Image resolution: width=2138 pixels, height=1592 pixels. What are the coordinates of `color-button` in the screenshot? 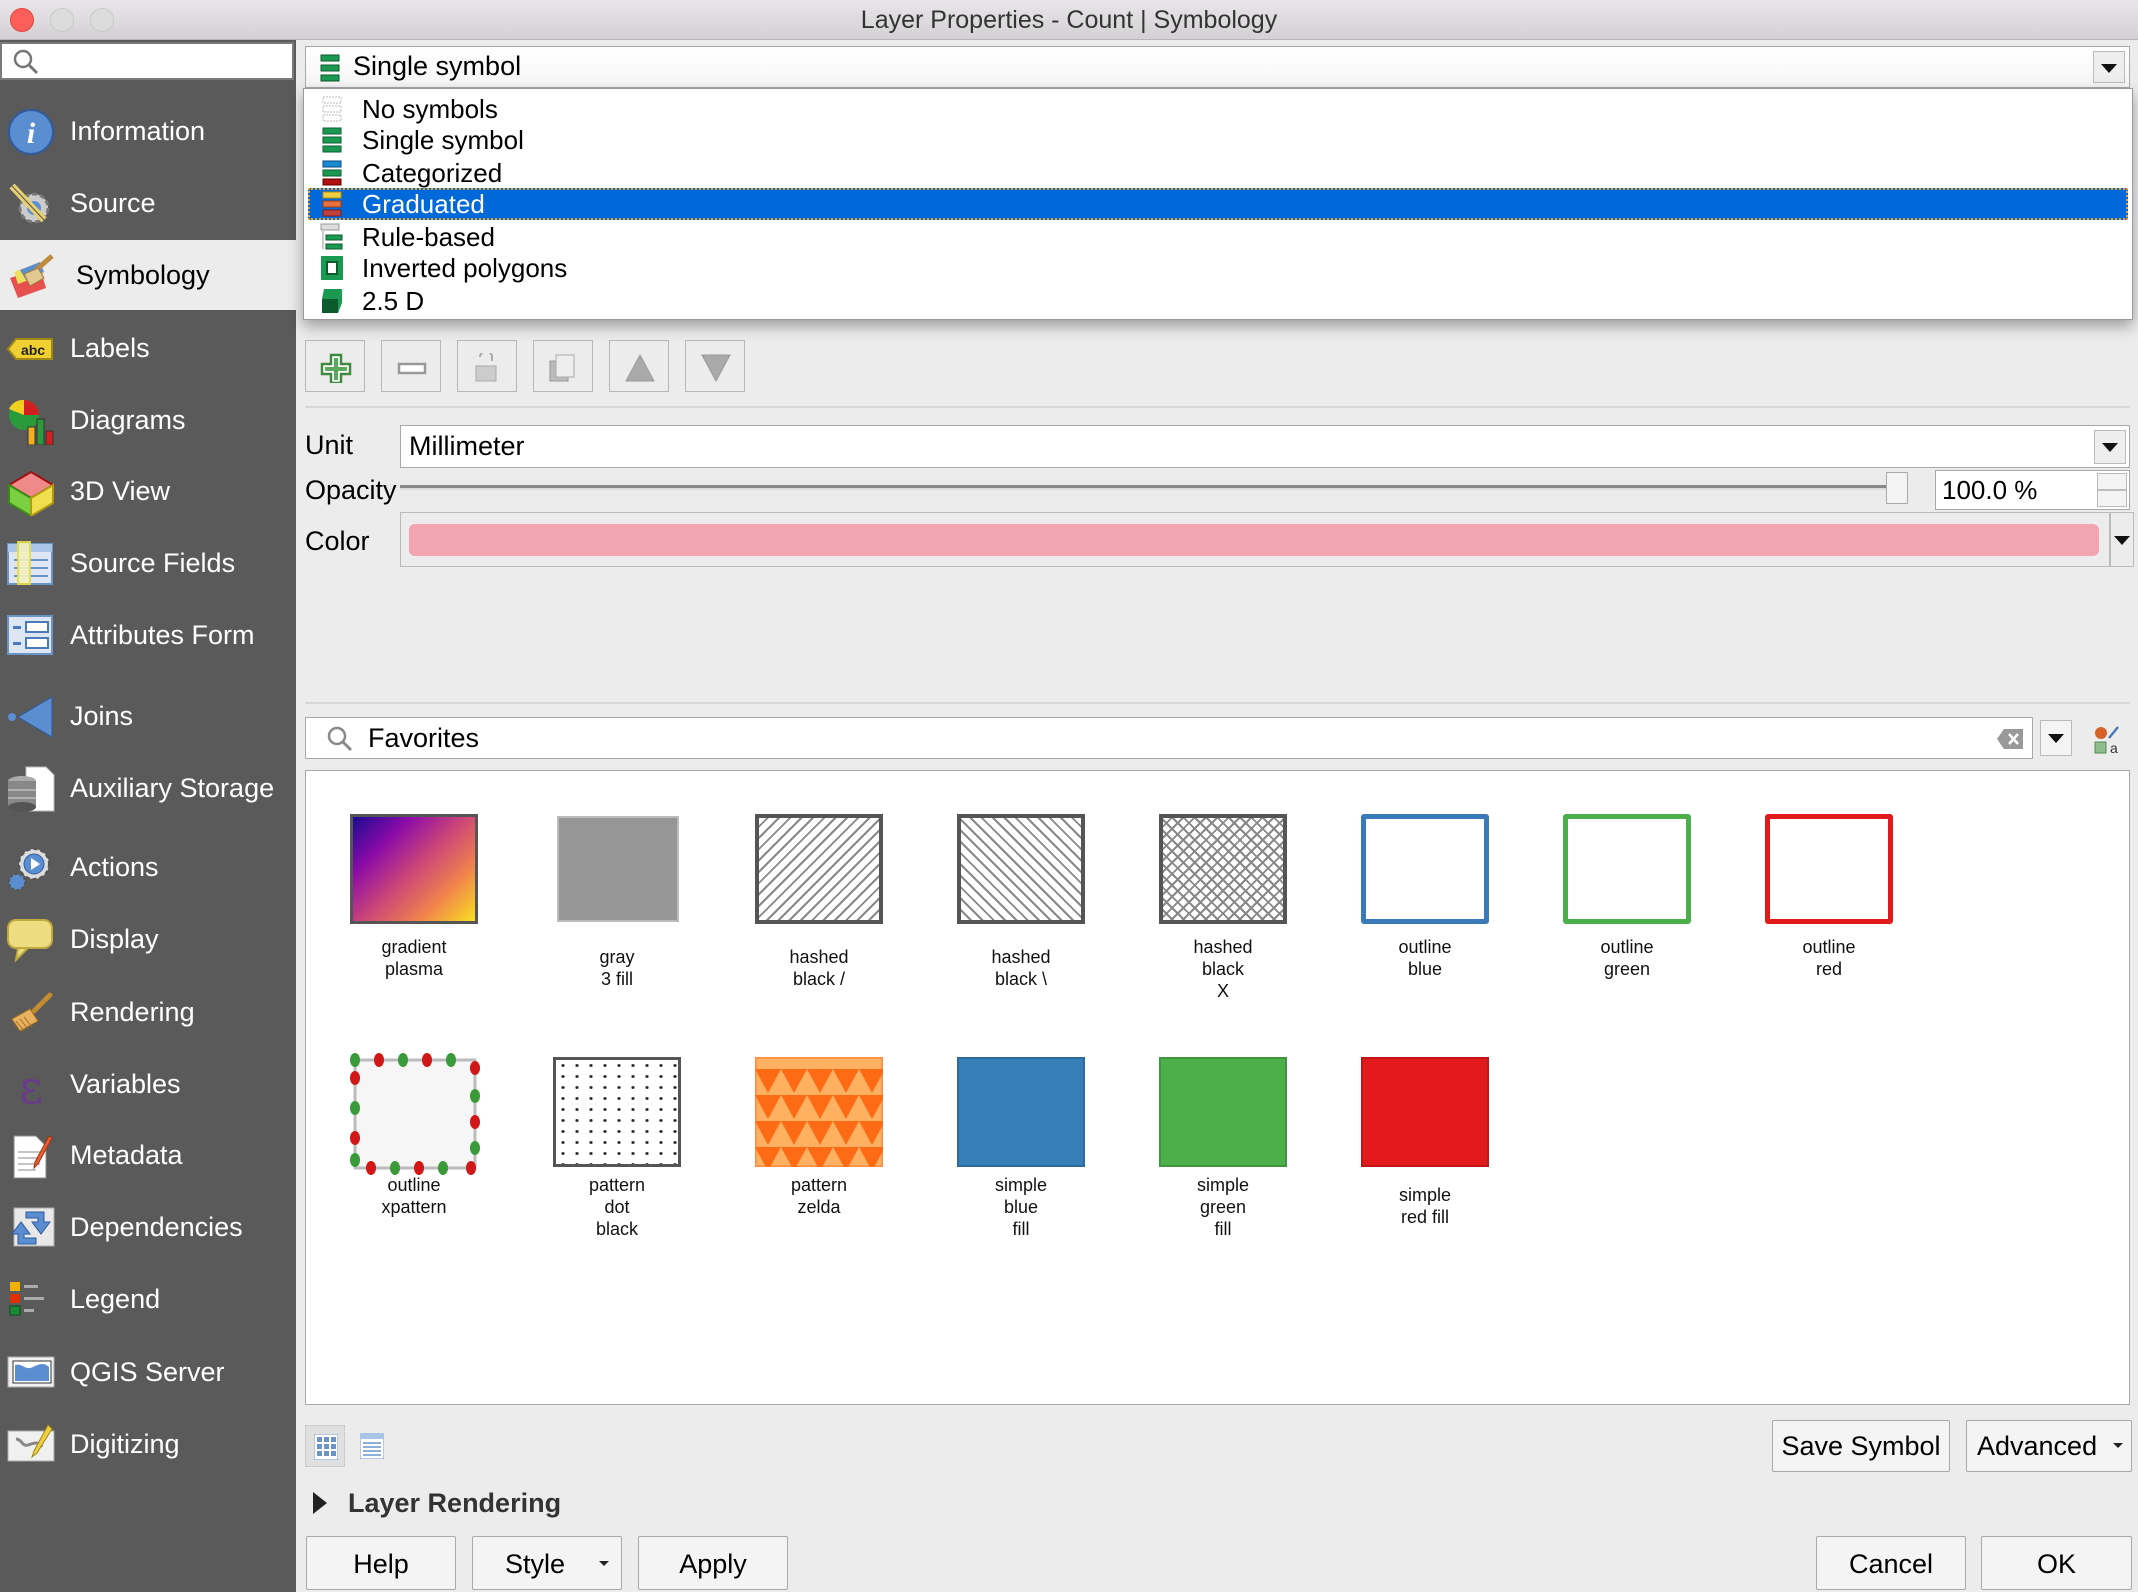 It's located at (1255, 539).